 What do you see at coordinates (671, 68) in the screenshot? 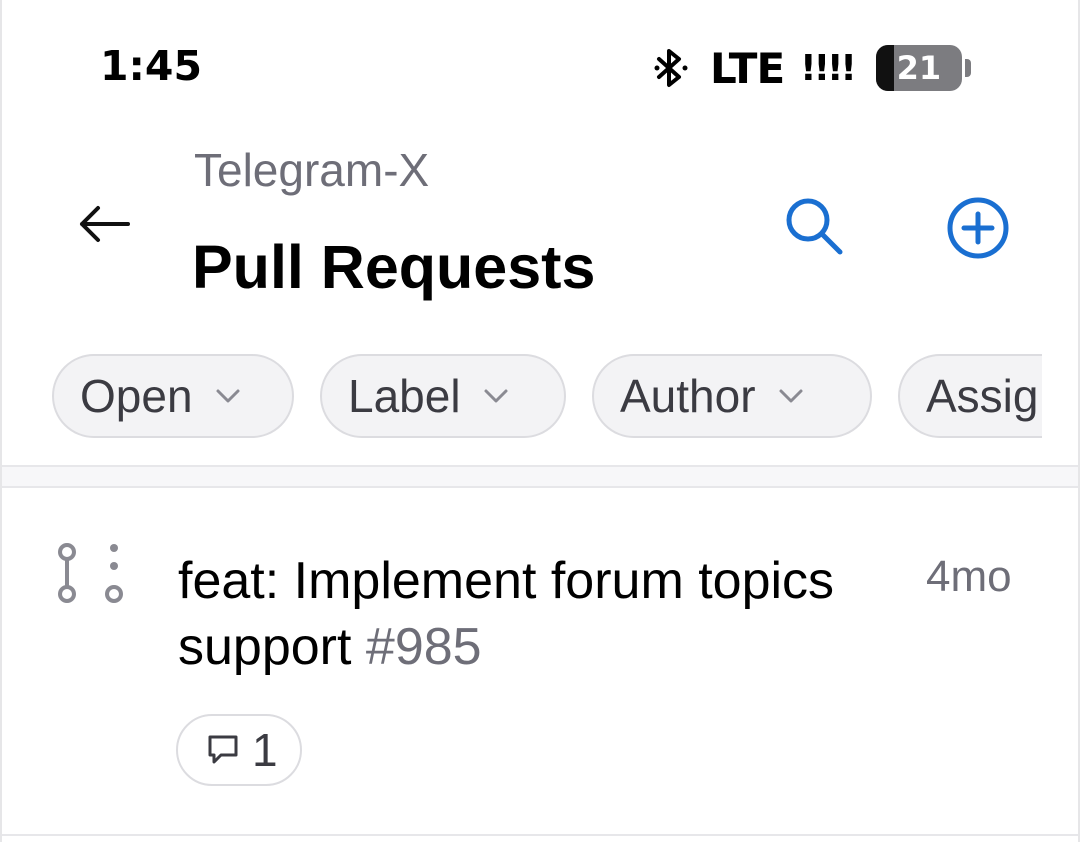
I see `bluetooth-icon` at bounding box center [671, 68].